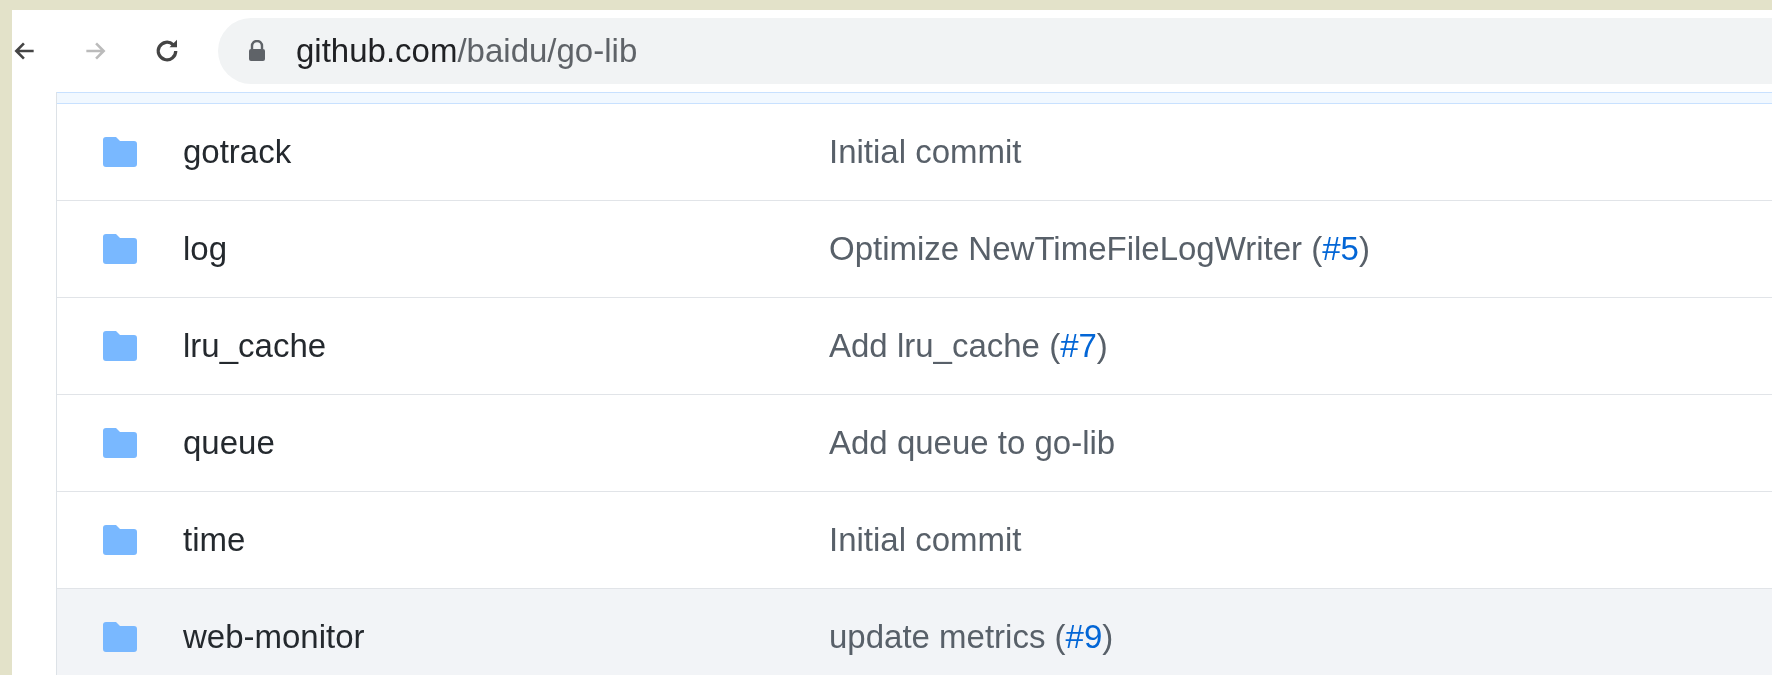  Describe the element at coordinates (506, 637) in the screenshot. I see `folder-name: web-monitor` at that location.